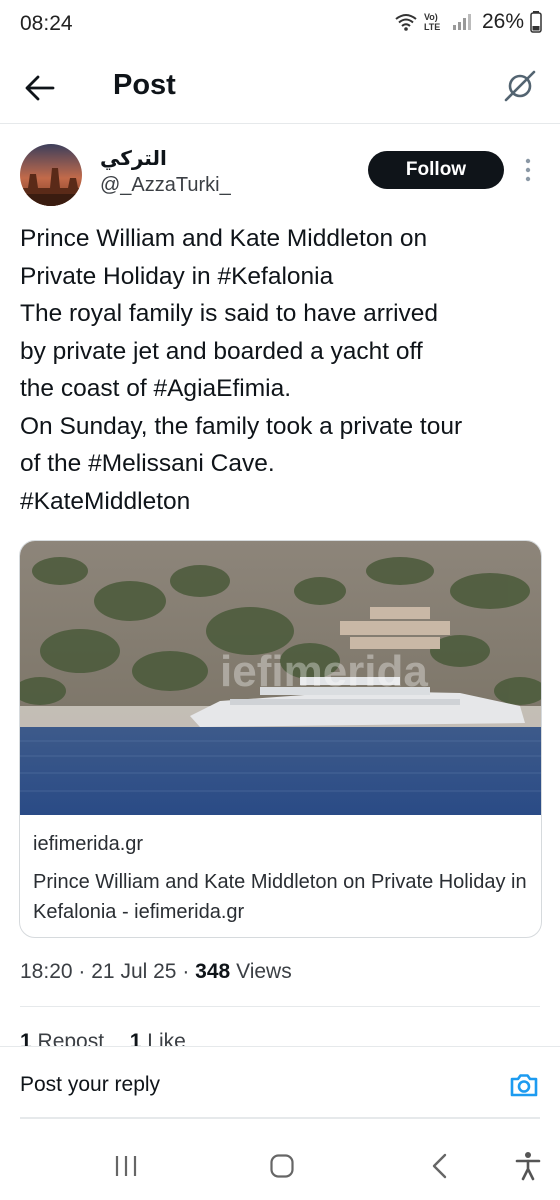 Image resolution: width=560 pixels, height=1200 pixels. What do you see at coordinates (280, 178) in the screenshot?
I see `author-row: التركي @_AzzaTurki_ Follow` at bounding box center [280, 178].